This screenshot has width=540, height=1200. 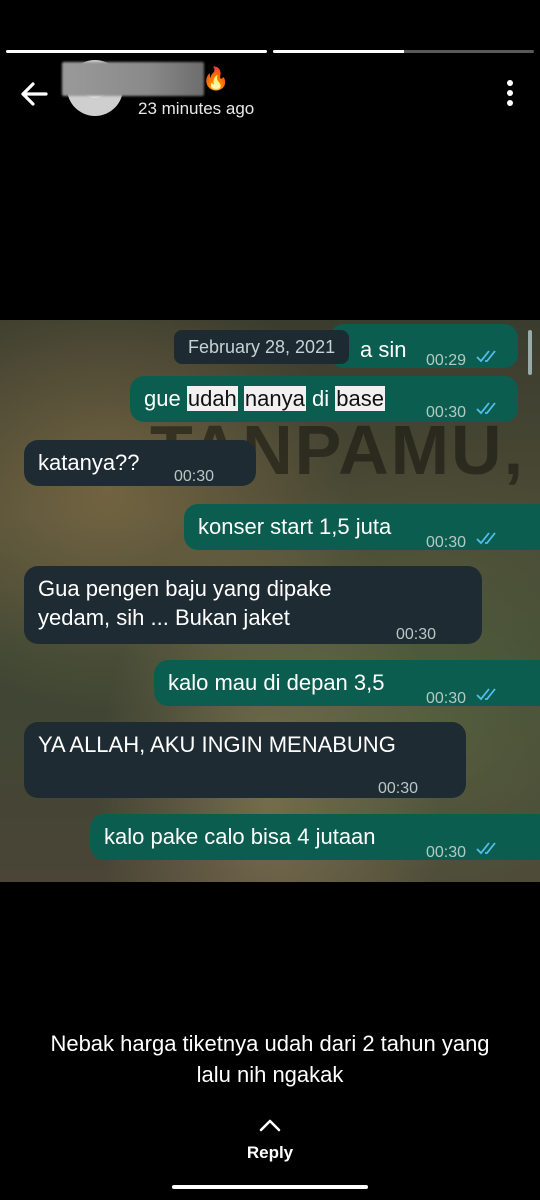 I want to click on story-progress, so click(x=270, y=52).